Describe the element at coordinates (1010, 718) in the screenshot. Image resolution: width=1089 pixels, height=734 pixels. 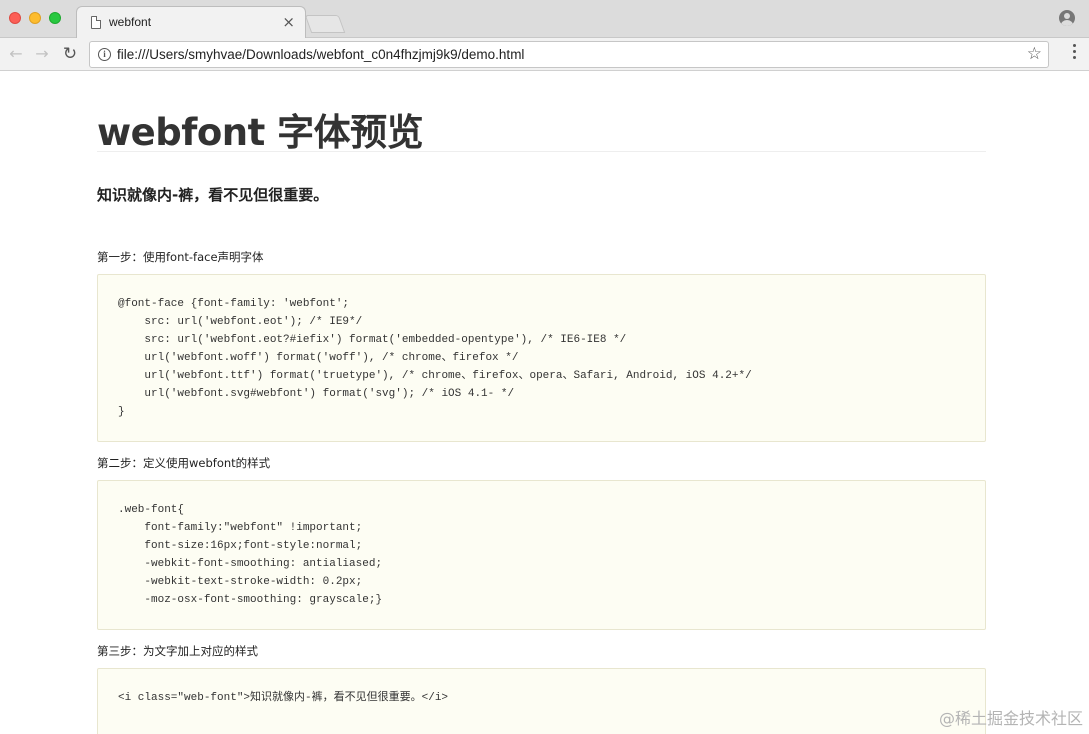
I see `watermark-text: @稀土掘金技术社区` at that location.